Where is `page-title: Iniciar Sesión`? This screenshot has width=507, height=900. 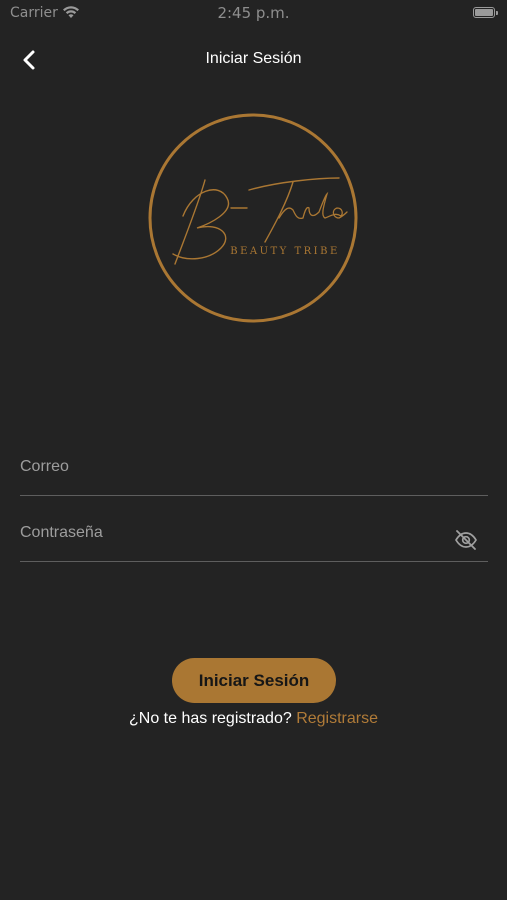 page-title: Iniciar Sesión is located at coordinates (253, 58).